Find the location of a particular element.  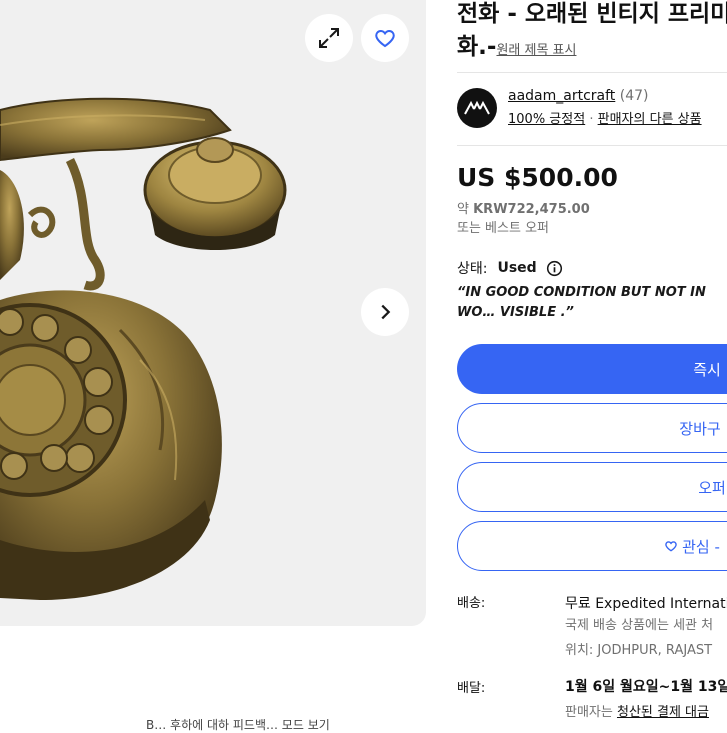

seller-name-row: aadam_artcraft (47) is located at coordinates (578, 96).